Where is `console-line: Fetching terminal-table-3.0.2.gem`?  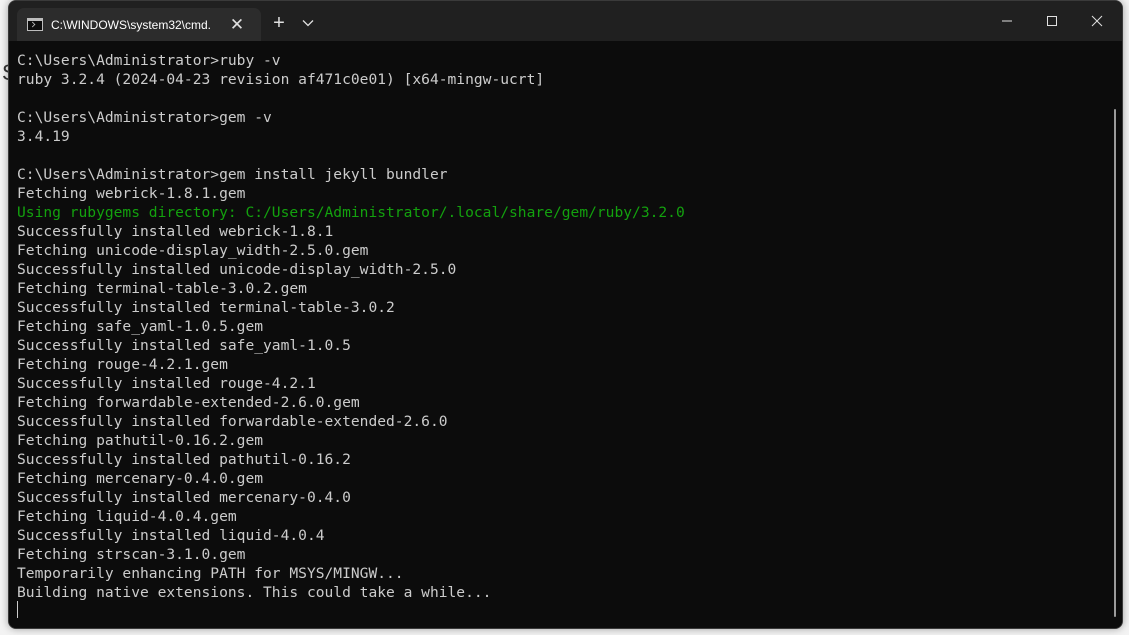 console-line: Fetching terminal-table-3.0.2.gem is located at coordinates (162, 288).